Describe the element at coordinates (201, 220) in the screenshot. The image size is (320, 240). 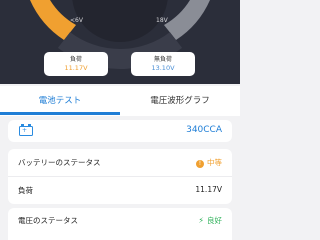
I see `bolt-icon: ⚡` at that location.